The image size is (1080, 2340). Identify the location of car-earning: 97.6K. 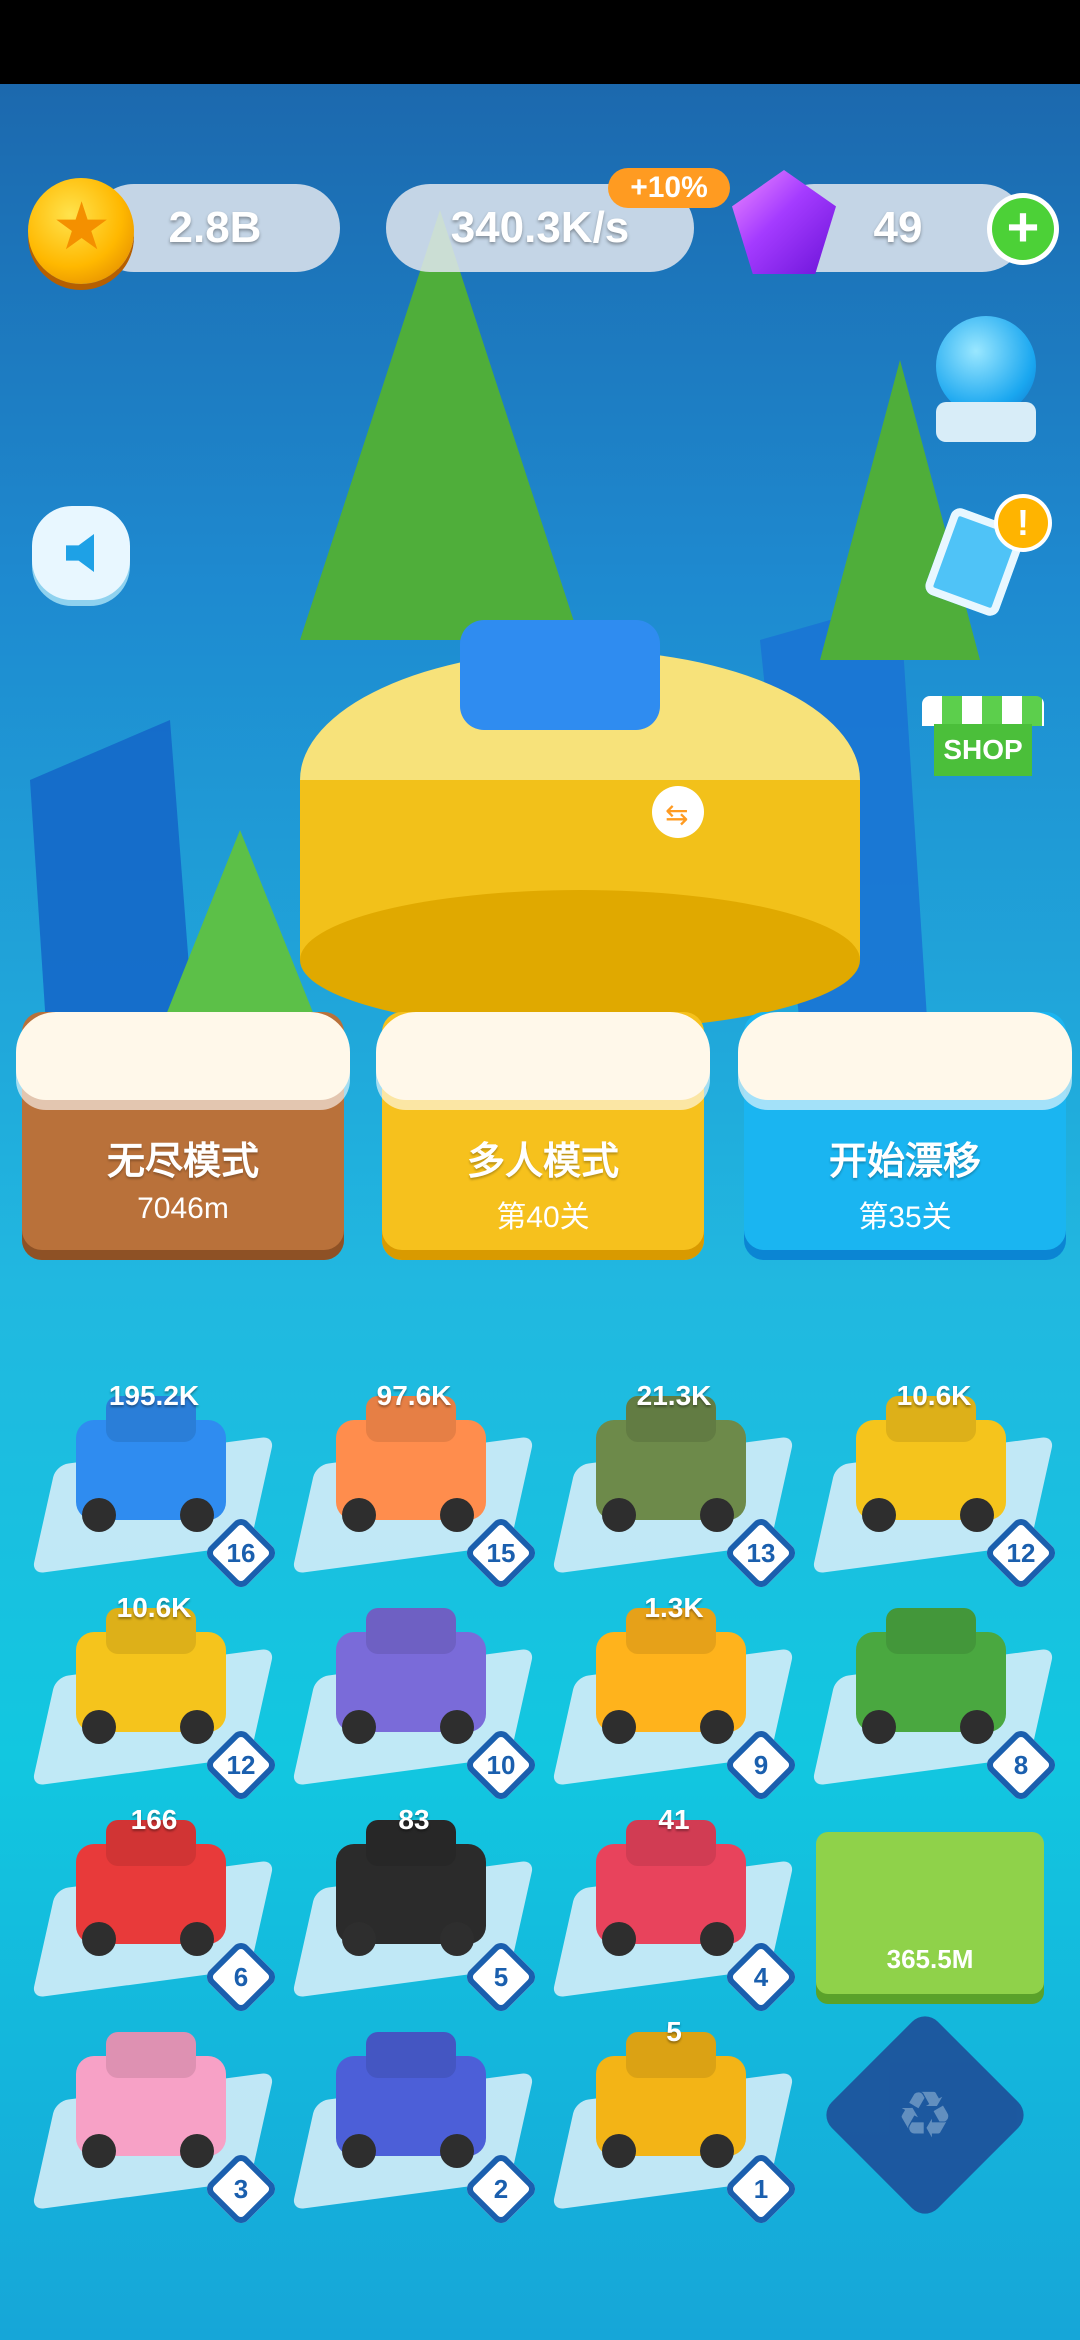
(414, 1395).